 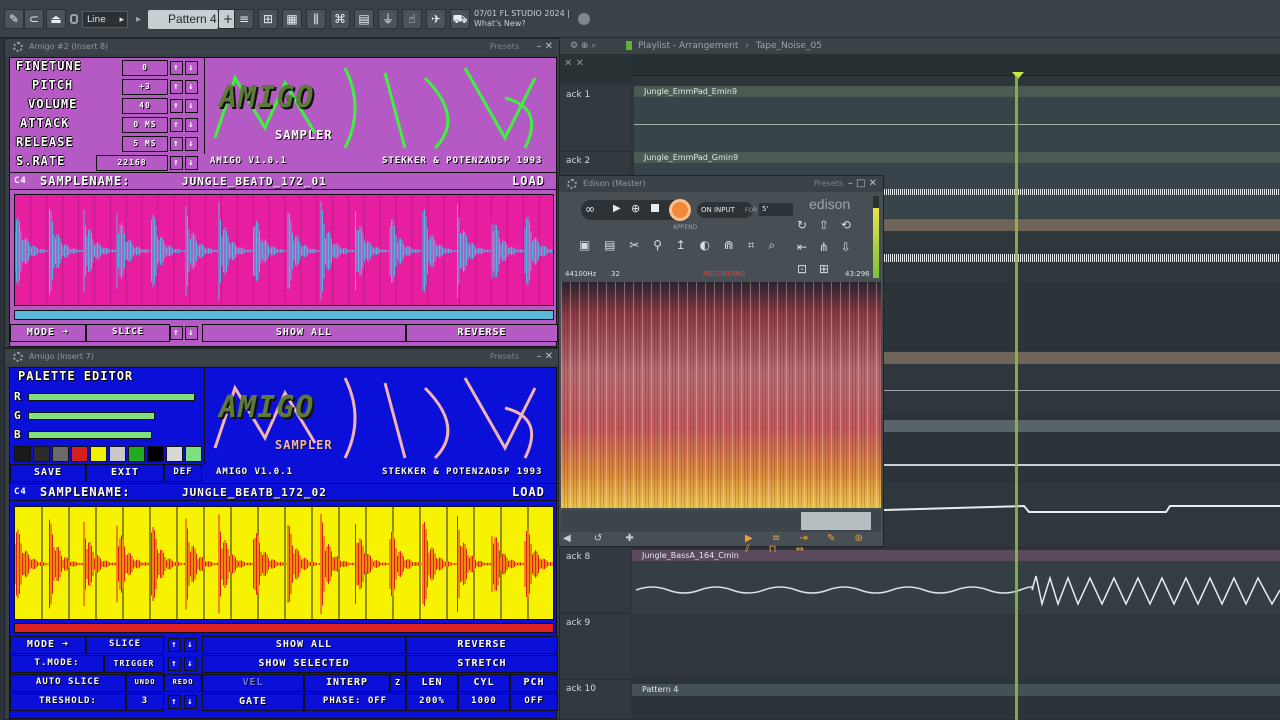 What do you see at coordinates (814, 544) in the screenshot?
I see `edison-bottom-tools-right: ▶ ≡ ⇥ ✎ ⊛ ⫽ ⊓ ⇔` at bounding box center [814, 544].